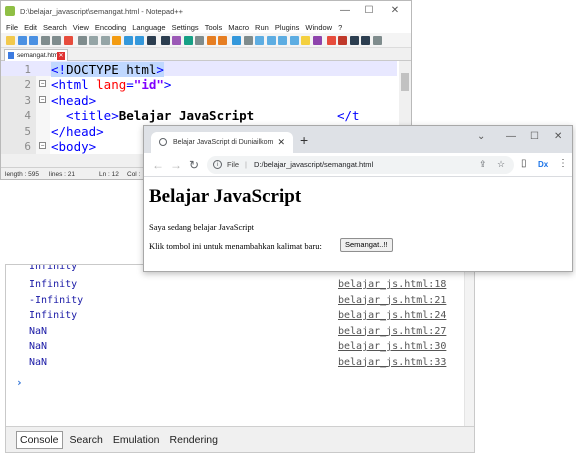  Describe the element at coordinates (304, 140) in the screenshot. I see `new-tab-button: +` at that location.